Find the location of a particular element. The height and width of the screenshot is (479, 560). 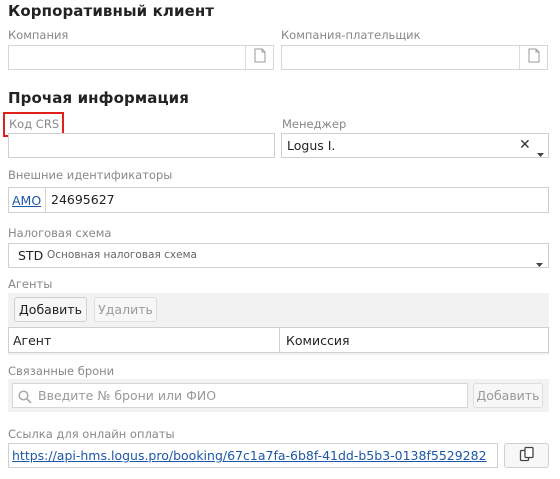

agents-label: Агенты is located at coordinates (30, 284).